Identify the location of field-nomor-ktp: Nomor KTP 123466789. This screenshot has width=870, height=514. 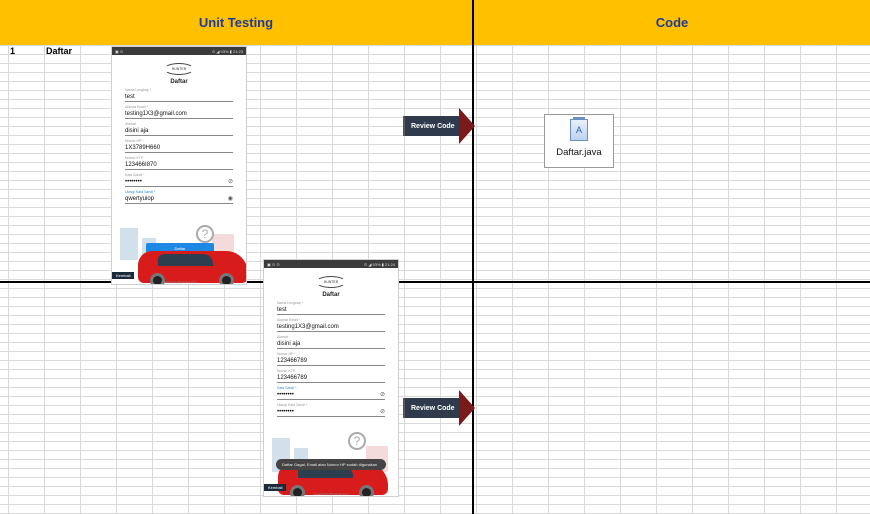
(331, 376).